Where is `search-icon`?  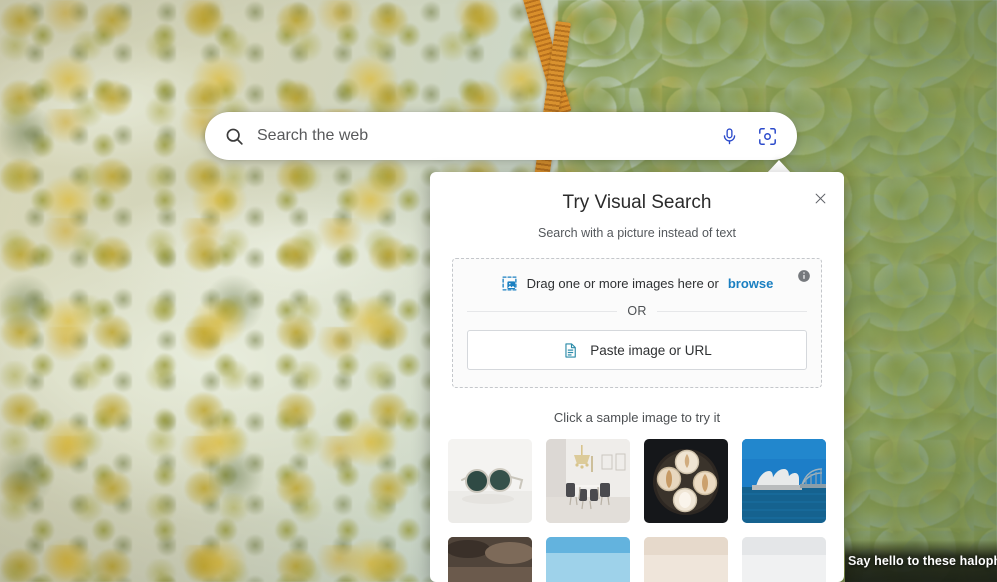
search-icon is located at coordinates (234, 136).